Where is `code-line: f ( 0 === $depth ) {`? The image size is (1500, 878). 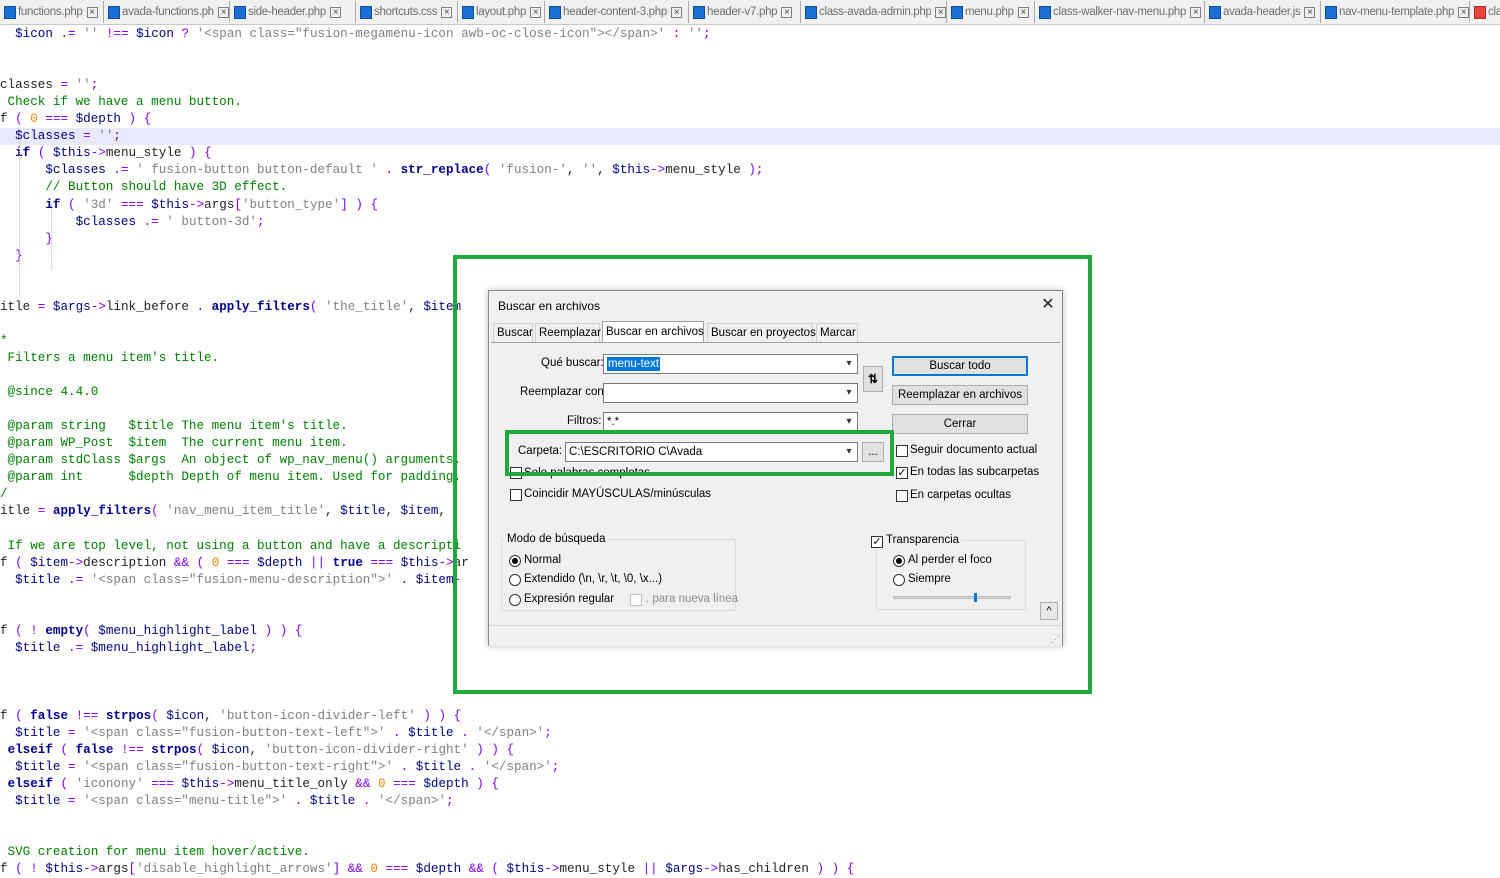
code-line: f ( 0 === $depth ) { is located at coordinates (76, 119).